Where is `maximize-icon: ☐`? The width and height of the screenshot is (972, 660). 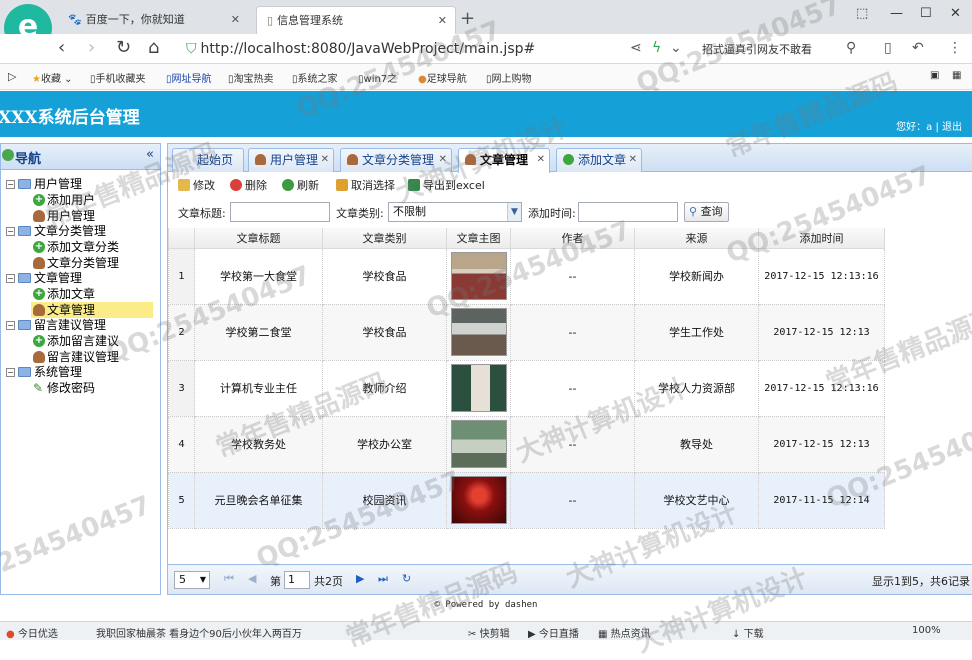
maximize-icon: ☐ is located at coordinates (926, 13).